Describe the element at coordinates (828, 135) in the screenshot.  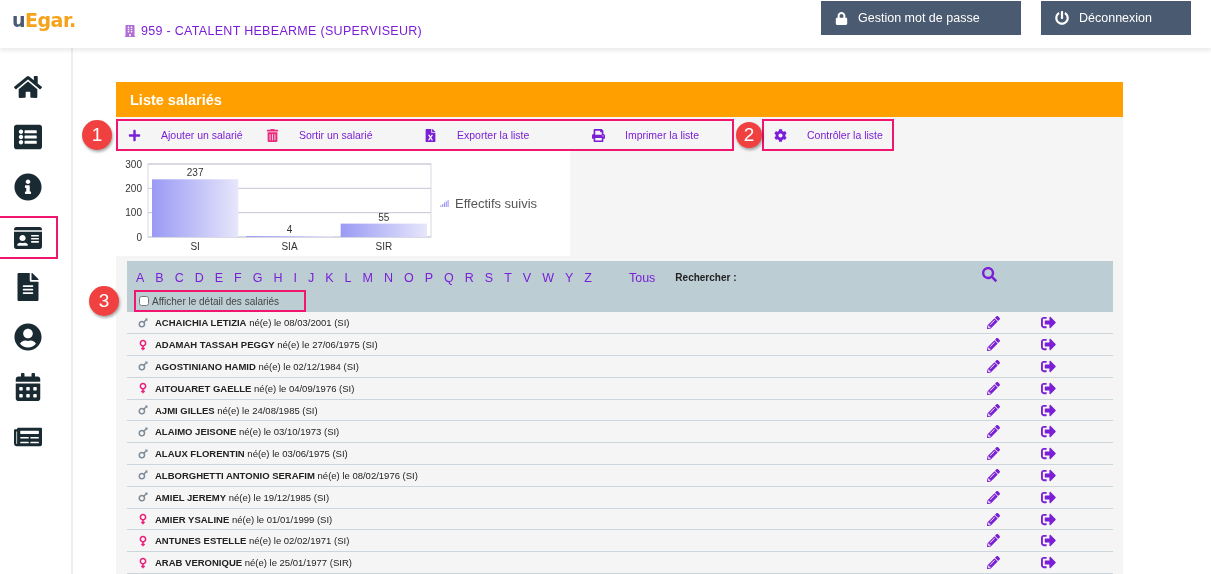
I see `toolbar-action: Contrôler la liste` at that location.